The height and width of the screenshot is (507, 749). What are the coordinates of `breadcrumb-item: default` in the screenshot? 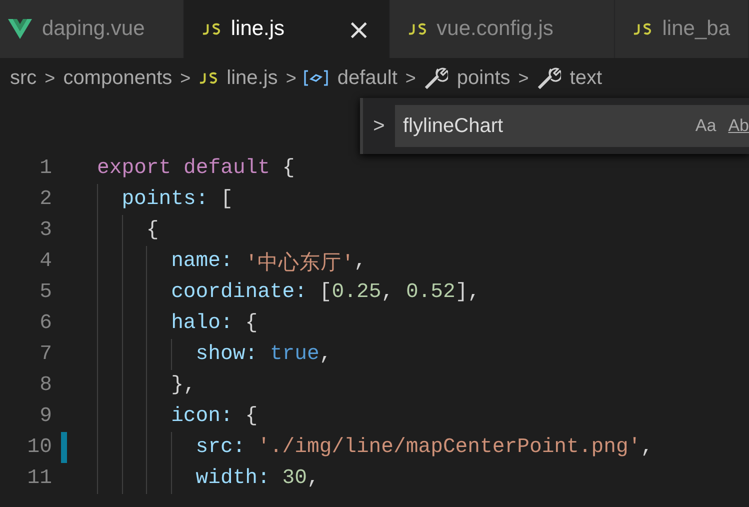 It's located at (351, 78).